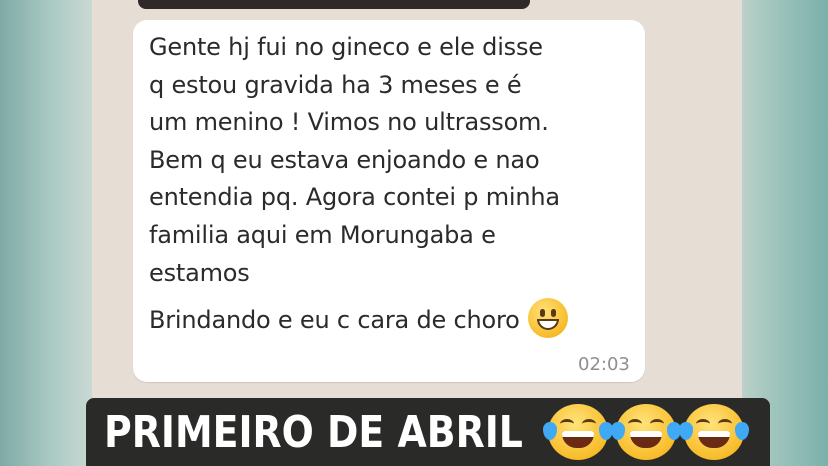 Image resolution: width=828 pixels, height=466 pixels. Describe the element at coordinates (322, 234) in the screenshot. I see `message-line: familia aqui em Morungaba e` at that location.